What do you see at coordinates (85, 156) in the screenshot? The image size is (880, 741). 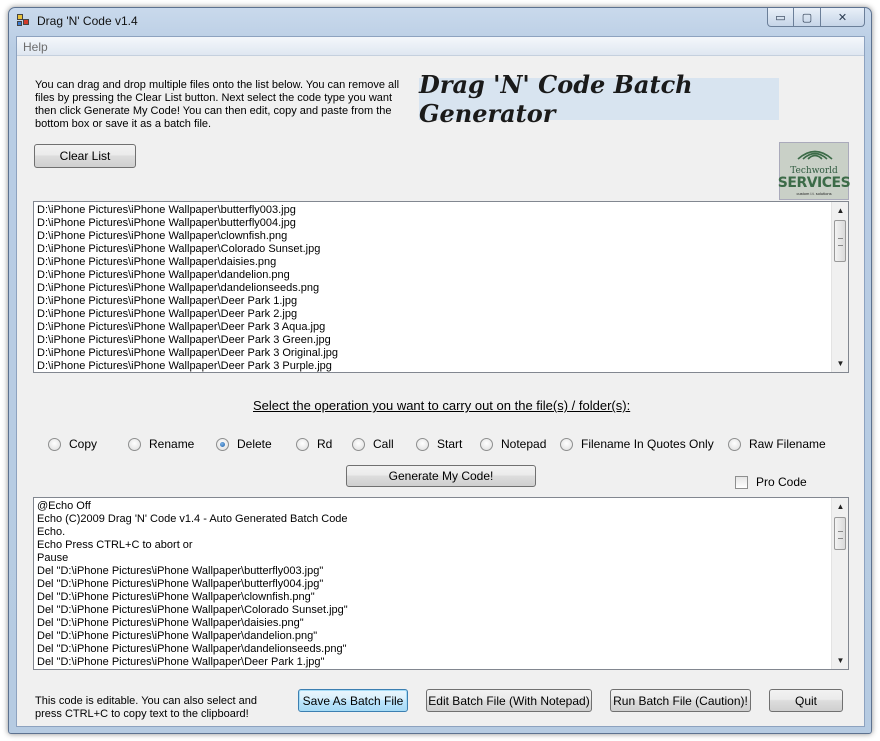 I see `clear-list-button: Clear List` at bounding box center [85, 156].